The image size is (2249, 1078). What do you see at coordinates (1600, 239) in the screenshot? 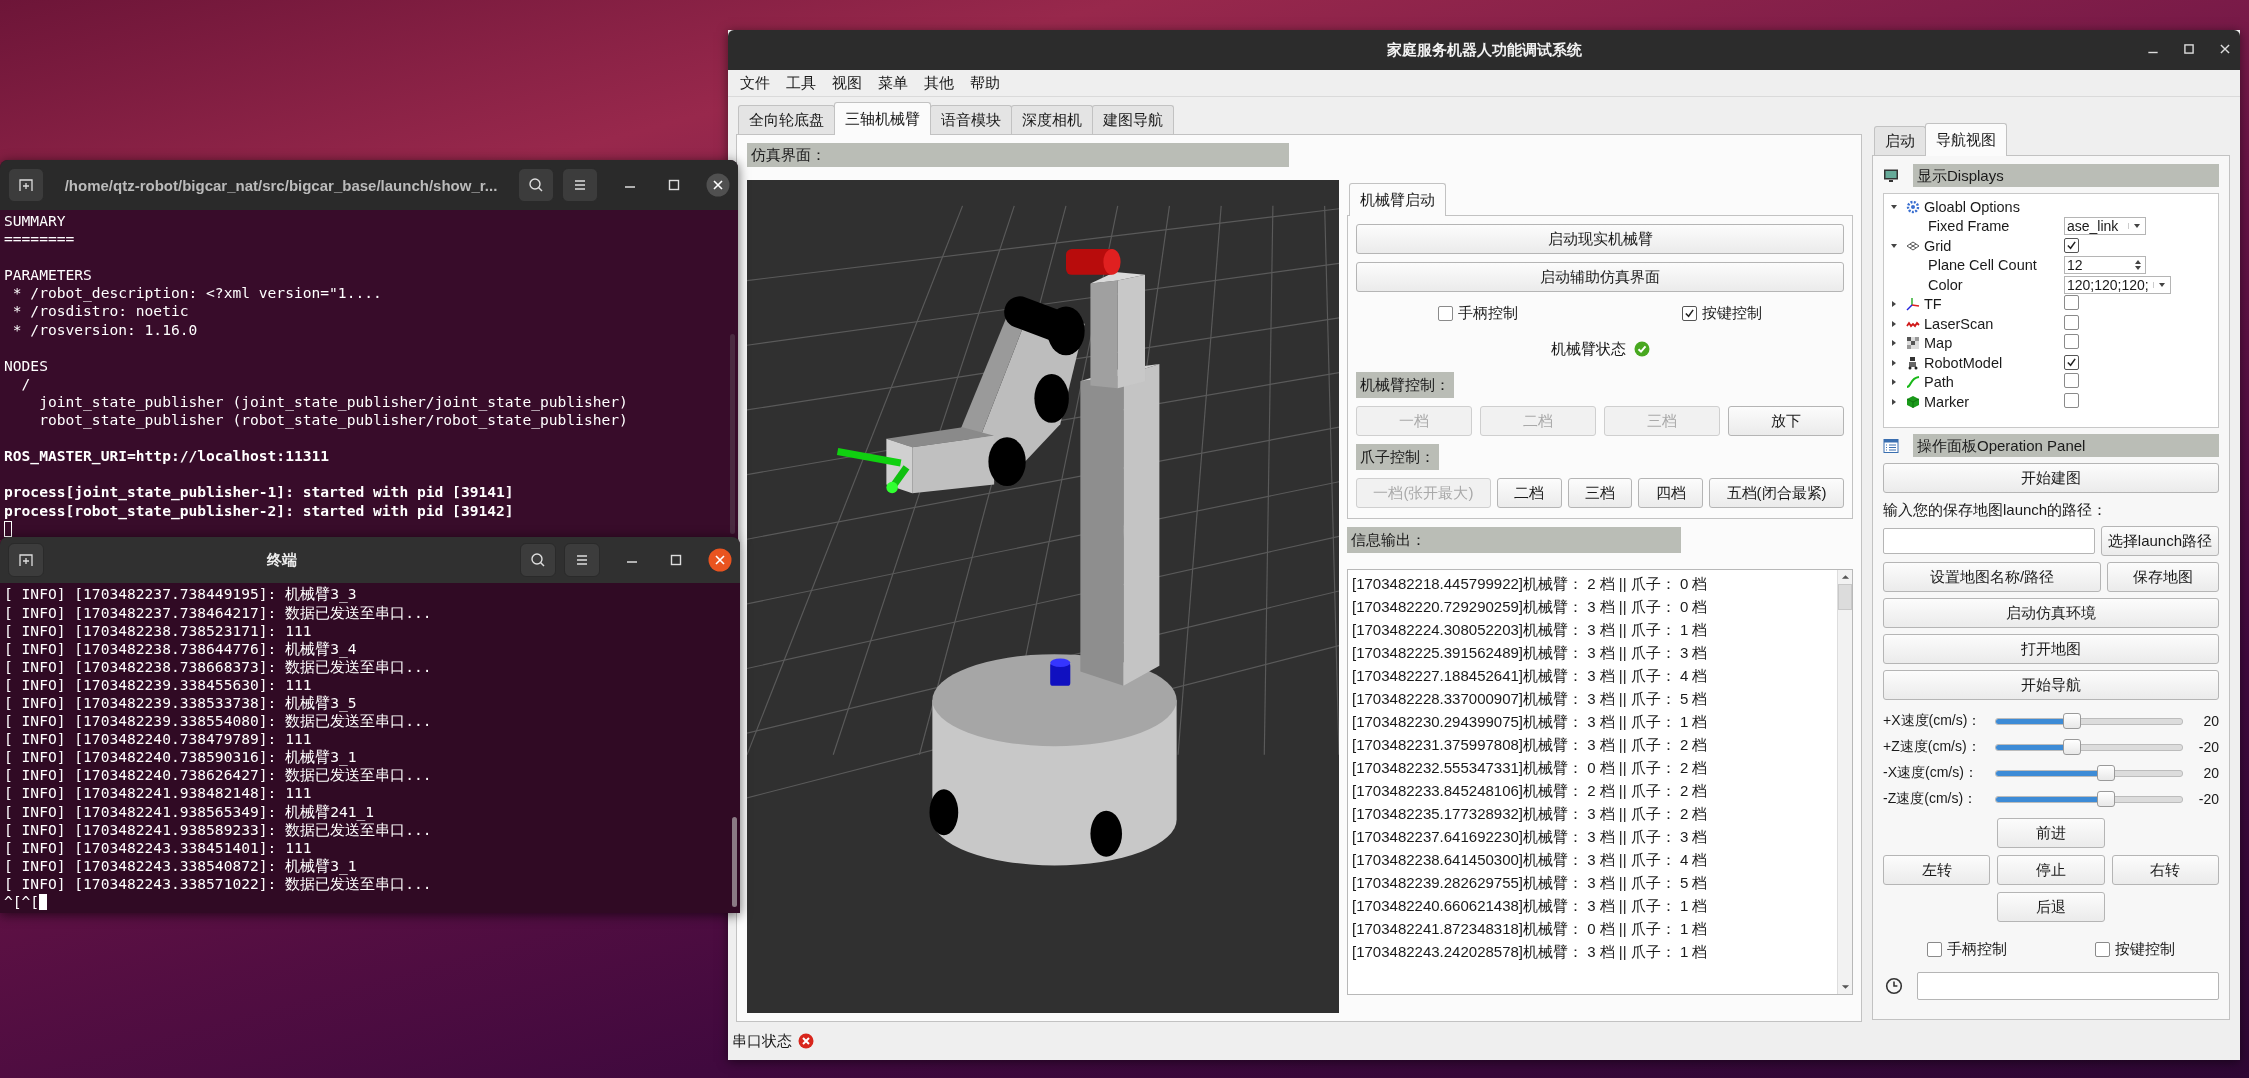
I see `action-button: 启动现实机械臂` at bounding box center [1600, 239].